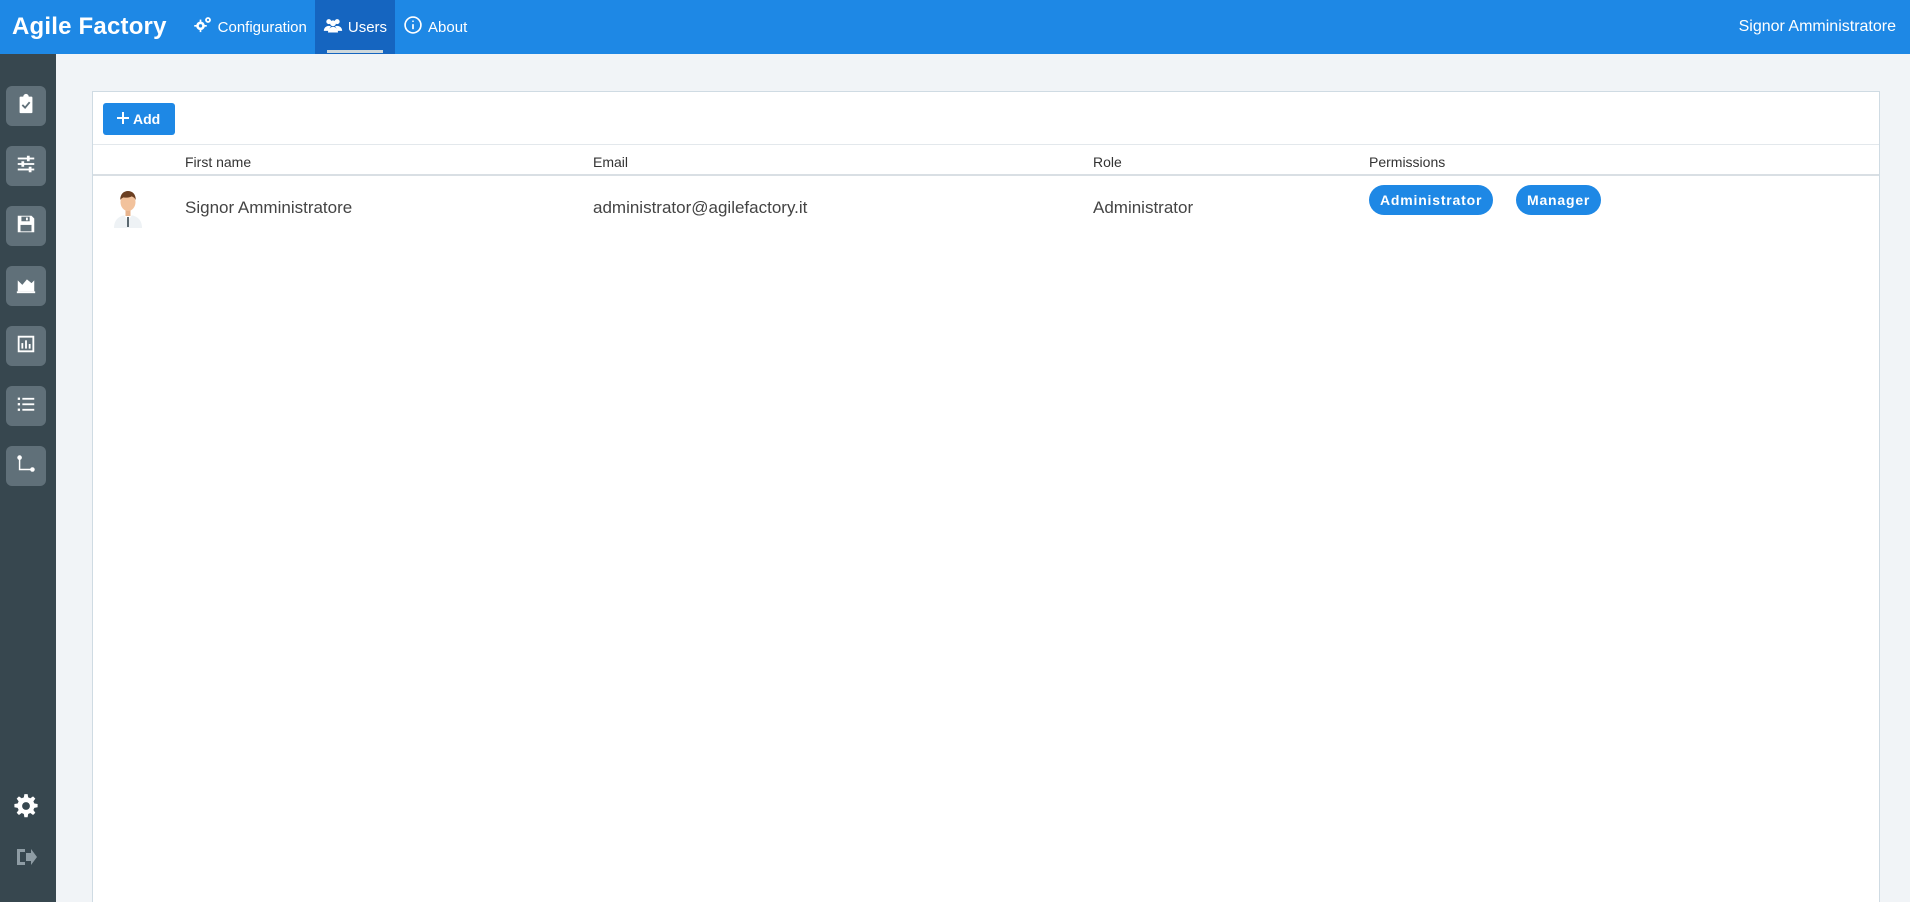  Describe the element at coordinates (986, 160) in the screenshot. I see `table-header: First name Email Role Permissions` at that location.